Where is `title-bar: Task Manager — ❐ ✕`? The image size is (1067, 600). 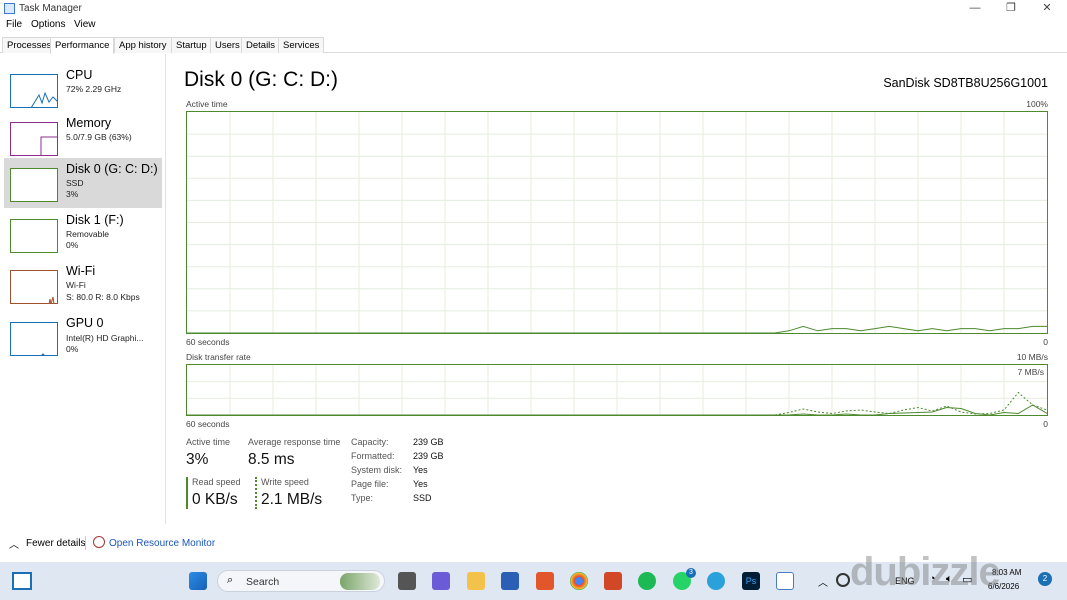 title-bar: Task Manager — ❐ ✕ is located at coordinates (533, 9).